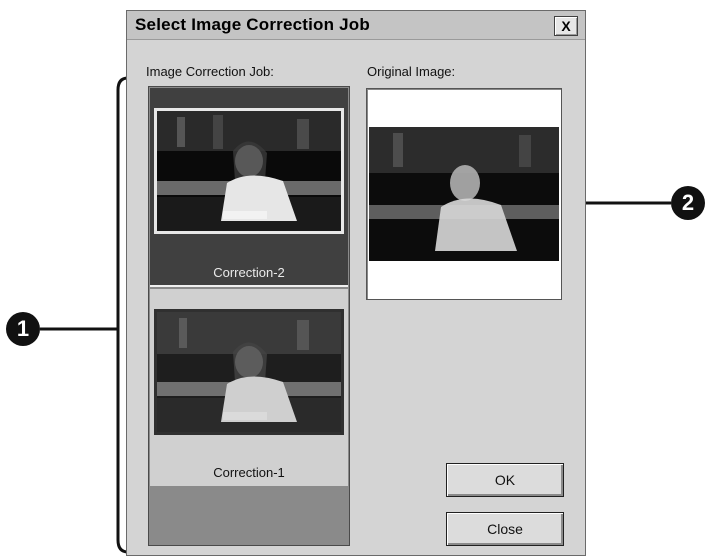 Image resolution: width=712 pixels, height=560 pixels. I want to click on original-image-panel, so click(464, 194).